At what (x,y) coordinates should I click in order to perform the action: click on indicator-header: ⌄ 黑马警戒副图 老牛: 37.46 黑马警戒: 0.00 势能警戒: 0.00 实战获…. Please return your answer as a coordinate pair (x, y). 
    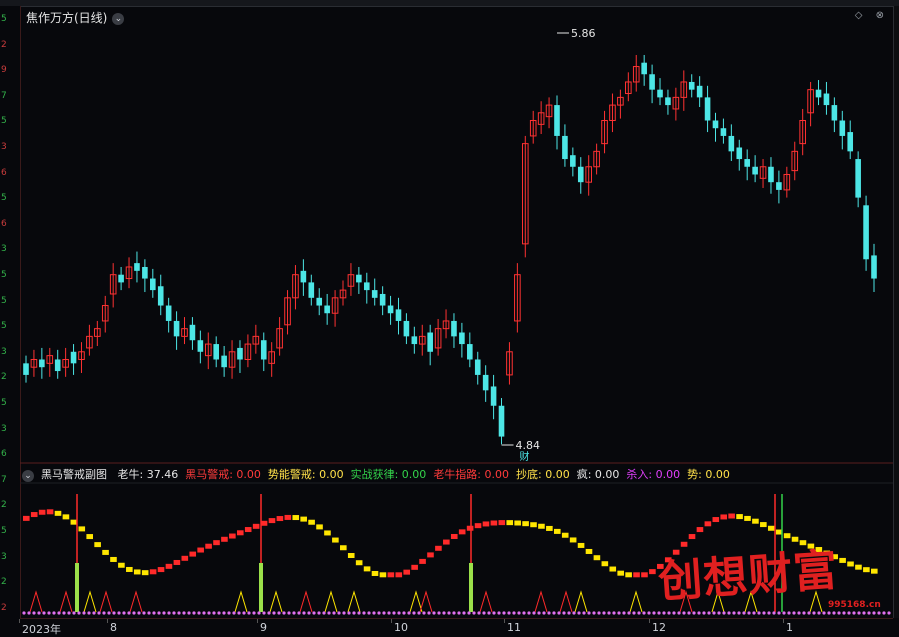
    Looking at the image, I should click on (383, 474).